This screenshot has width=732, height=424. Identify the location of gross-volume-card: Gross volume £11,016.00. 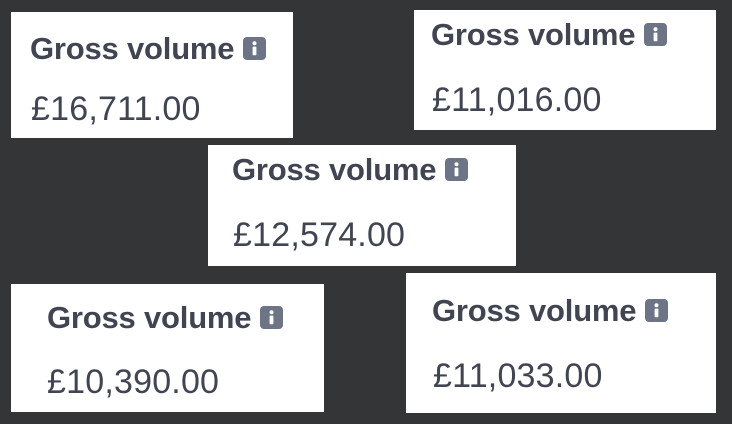
(565, 70).